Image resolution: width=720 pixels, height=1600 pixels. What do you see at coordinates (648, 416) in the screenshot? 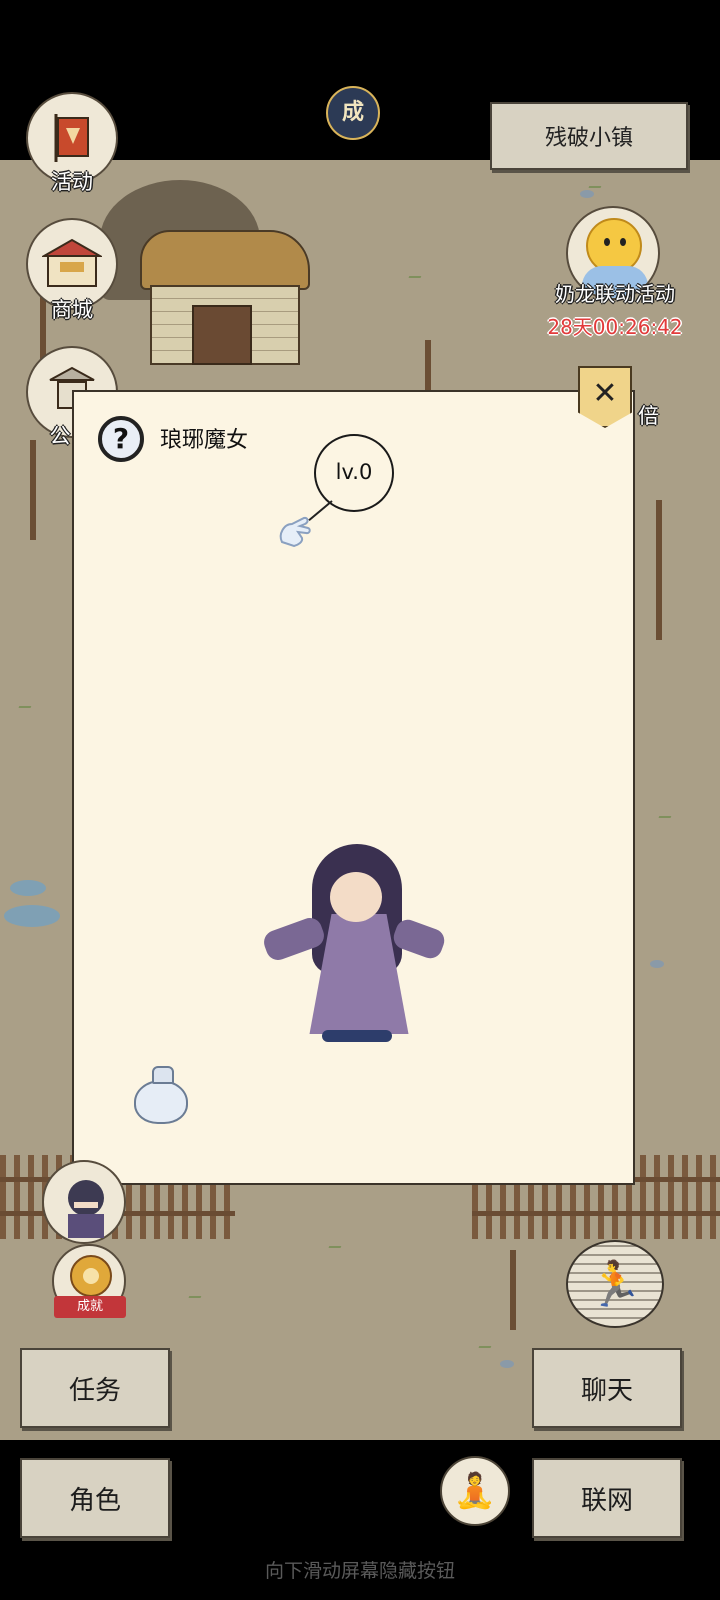
I see `double-reward-label: 倍` at bounding box center [648, 416].